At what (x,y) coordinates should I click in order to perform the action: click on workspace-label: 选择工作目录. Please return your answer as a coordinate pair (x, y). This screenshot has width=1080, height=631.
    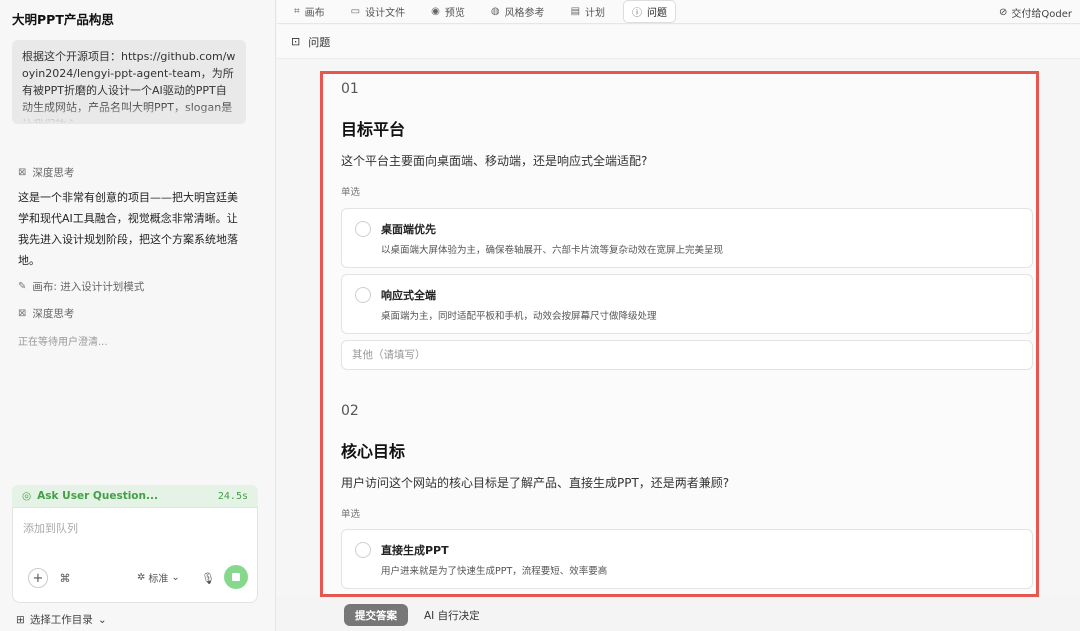
    Looking at the image, I should click on (61, 620).